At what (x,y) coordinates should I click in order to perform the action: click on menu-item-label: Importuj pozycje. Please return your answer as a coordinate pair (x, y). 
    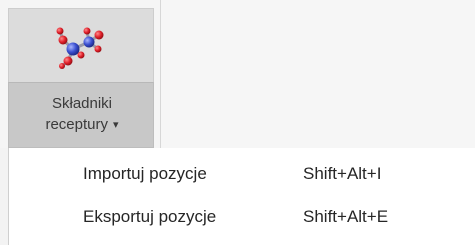
    Looking at the image, I should click on (145, 173).